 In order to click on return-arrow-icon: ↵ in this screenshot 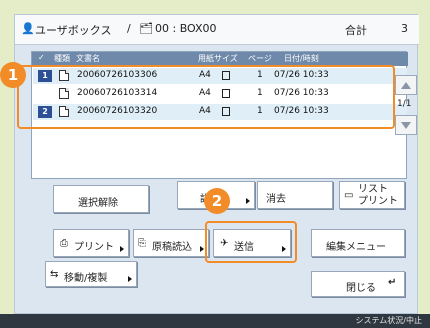, I will do `click(392, 282)`.